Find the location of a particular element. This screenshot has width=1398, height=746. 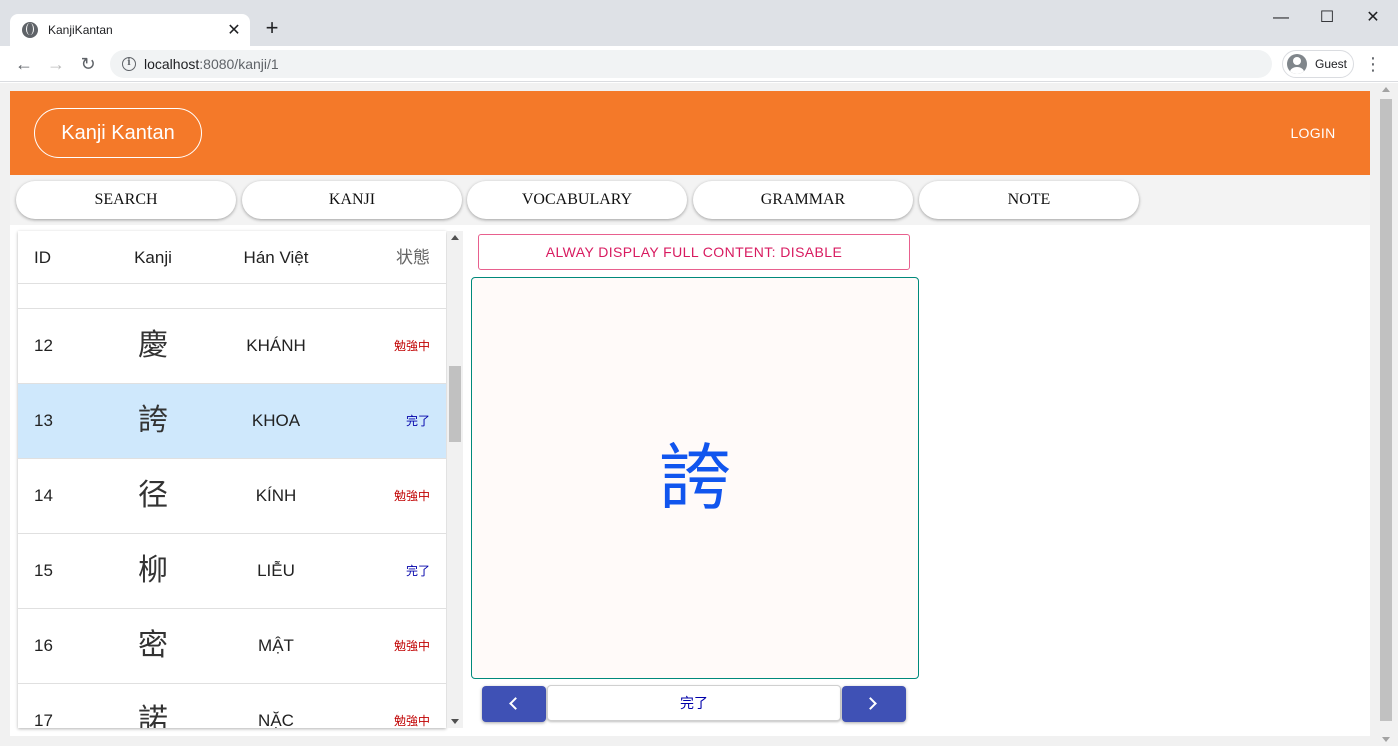

table-row: 12 慶 KHÁNH 勉強中 is located at coordinates (232, 346).